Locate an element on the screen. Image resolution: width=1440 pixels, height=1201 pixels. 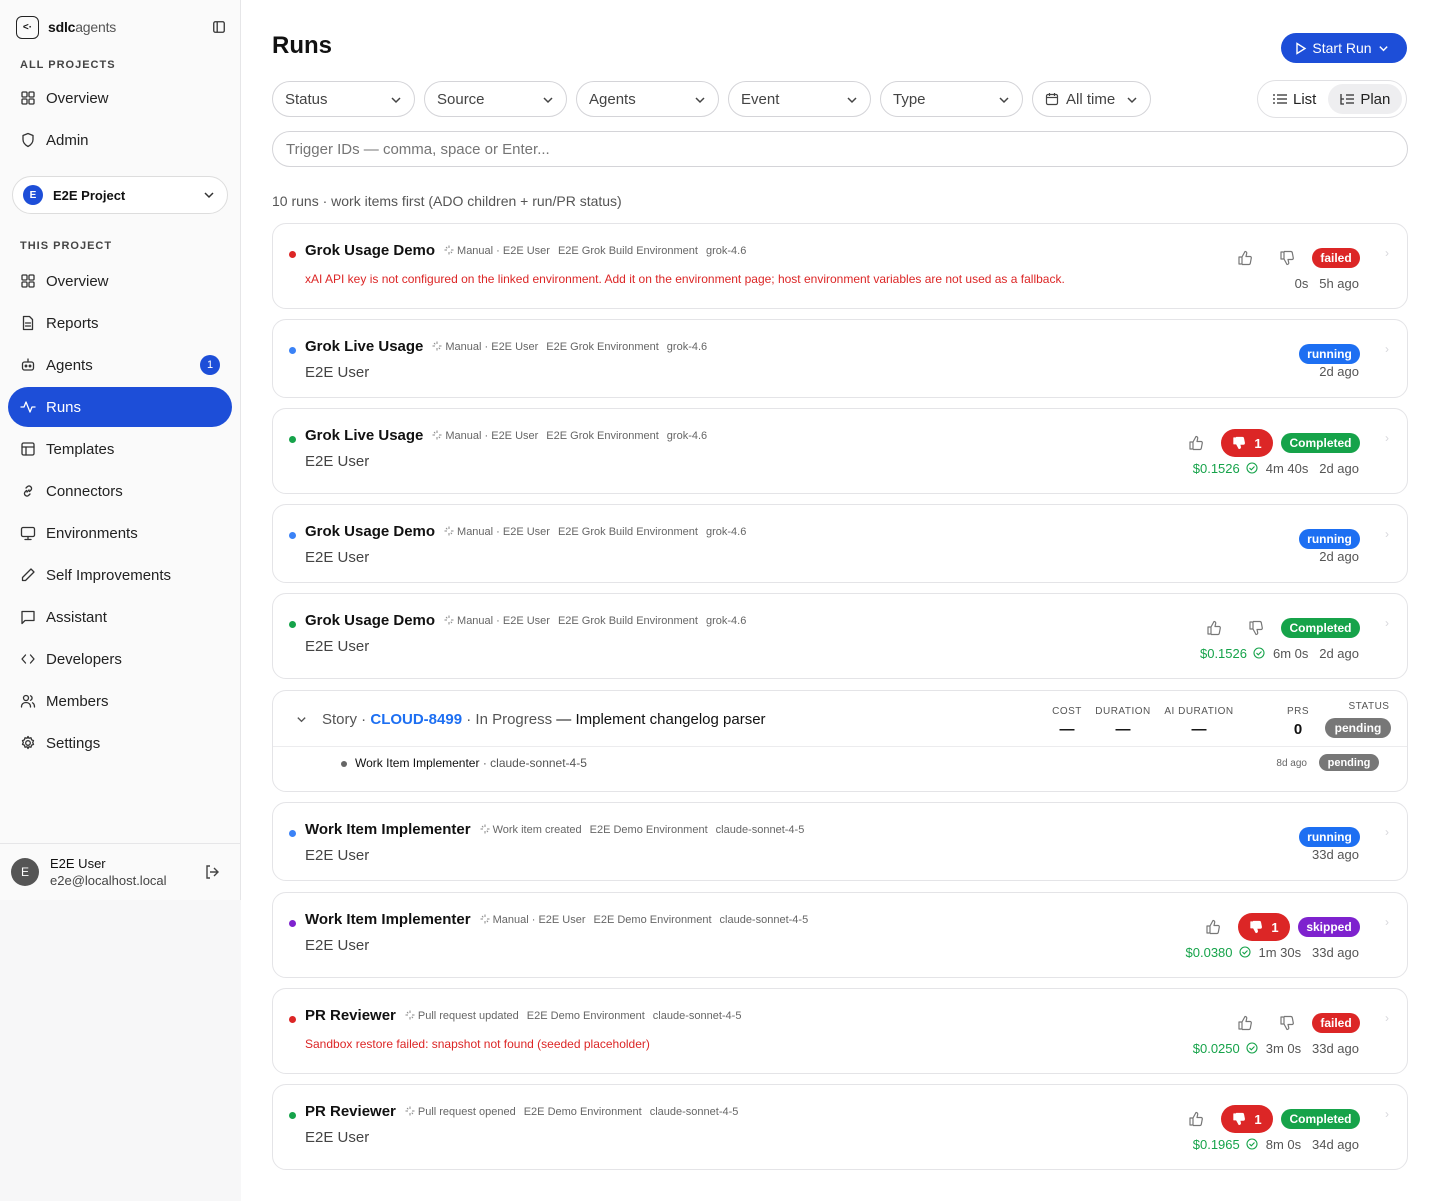
logout-icon is located at coordinates (212, 872).